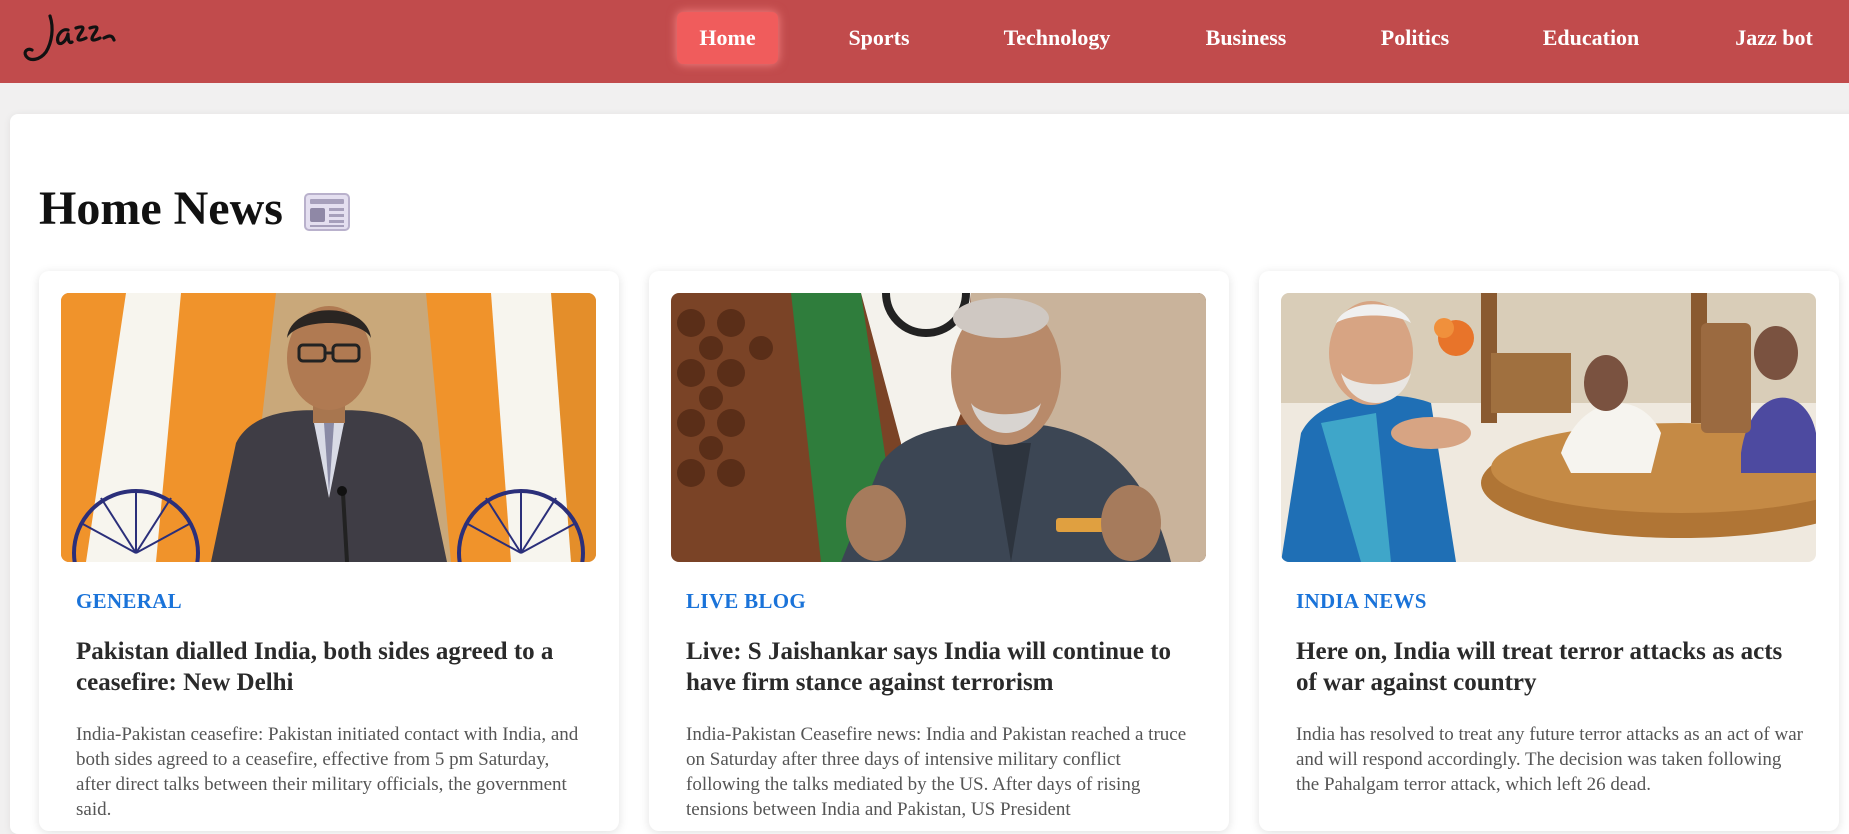  I want to click on jazz-logo, so click(70, 37).